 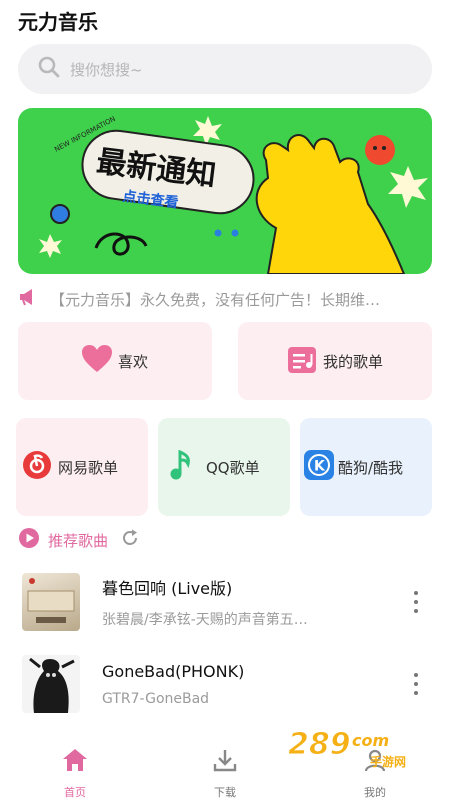 What do you see at coordinates (319, 744) in the screenshot?
I see `svg-text: 289` at bounding box center [319, 744].